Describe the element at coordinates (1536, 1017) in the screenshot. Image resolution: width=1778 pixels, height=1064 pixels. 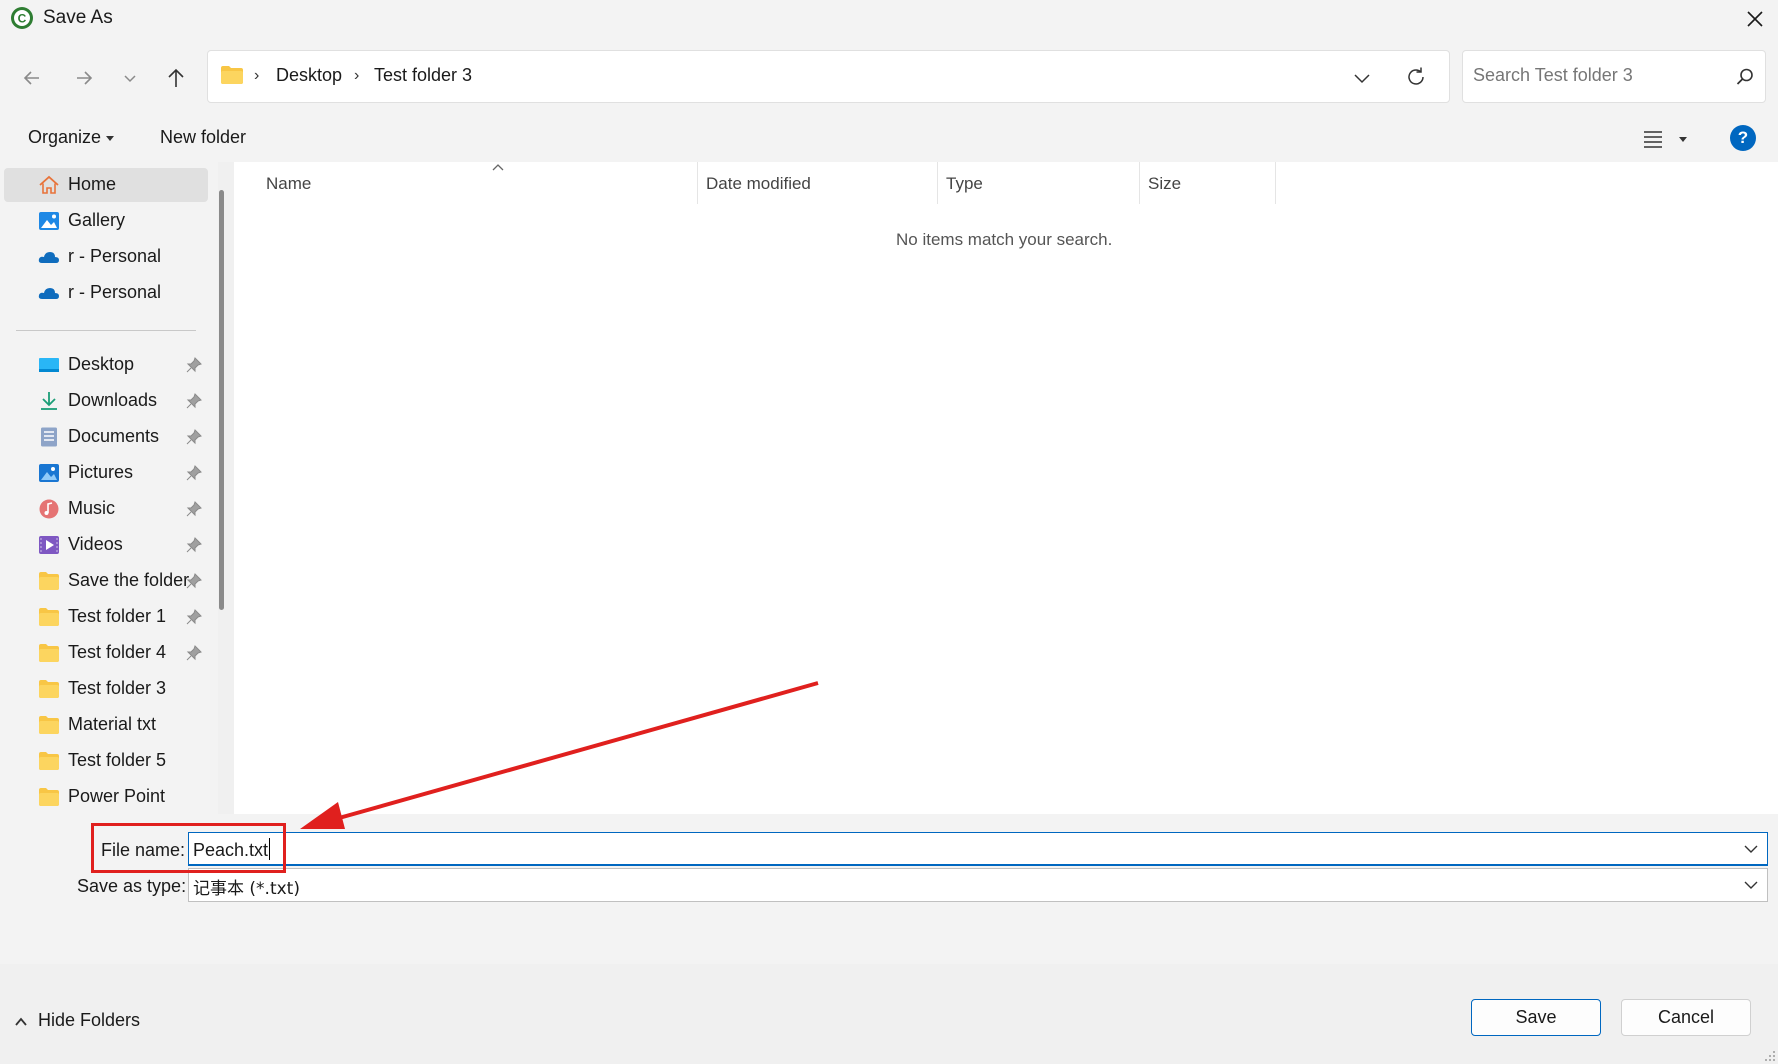
I see `save-button: Save` at that location.